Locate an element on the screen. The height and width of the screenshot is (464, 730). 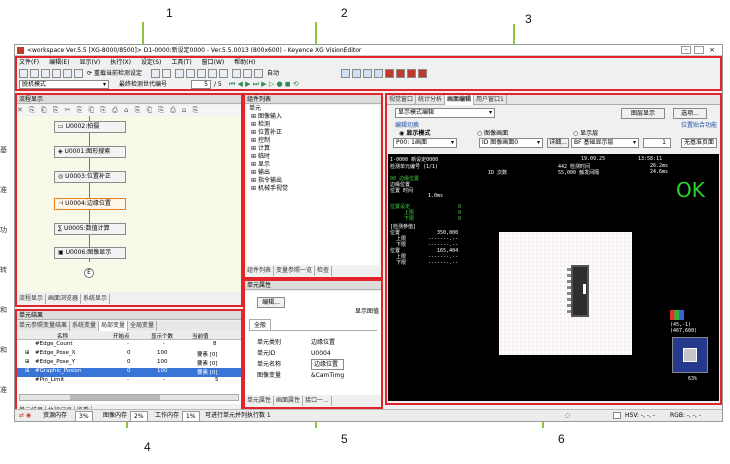
tab-unit-list: 组件列表 is located at coordinates (260, 271).